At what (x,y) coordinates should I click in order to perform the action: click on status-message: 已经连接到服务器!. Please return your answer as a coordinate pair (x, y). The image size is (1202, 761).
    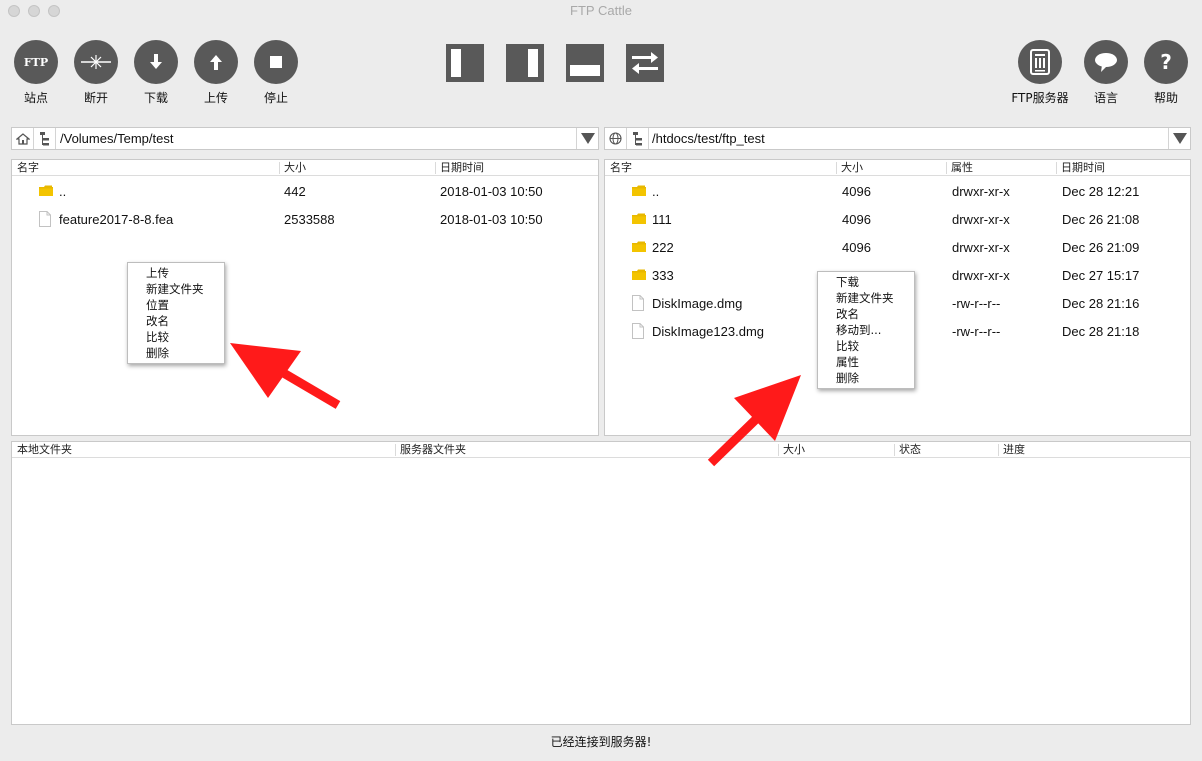
    Looking at the image, I should click on (601, 742).